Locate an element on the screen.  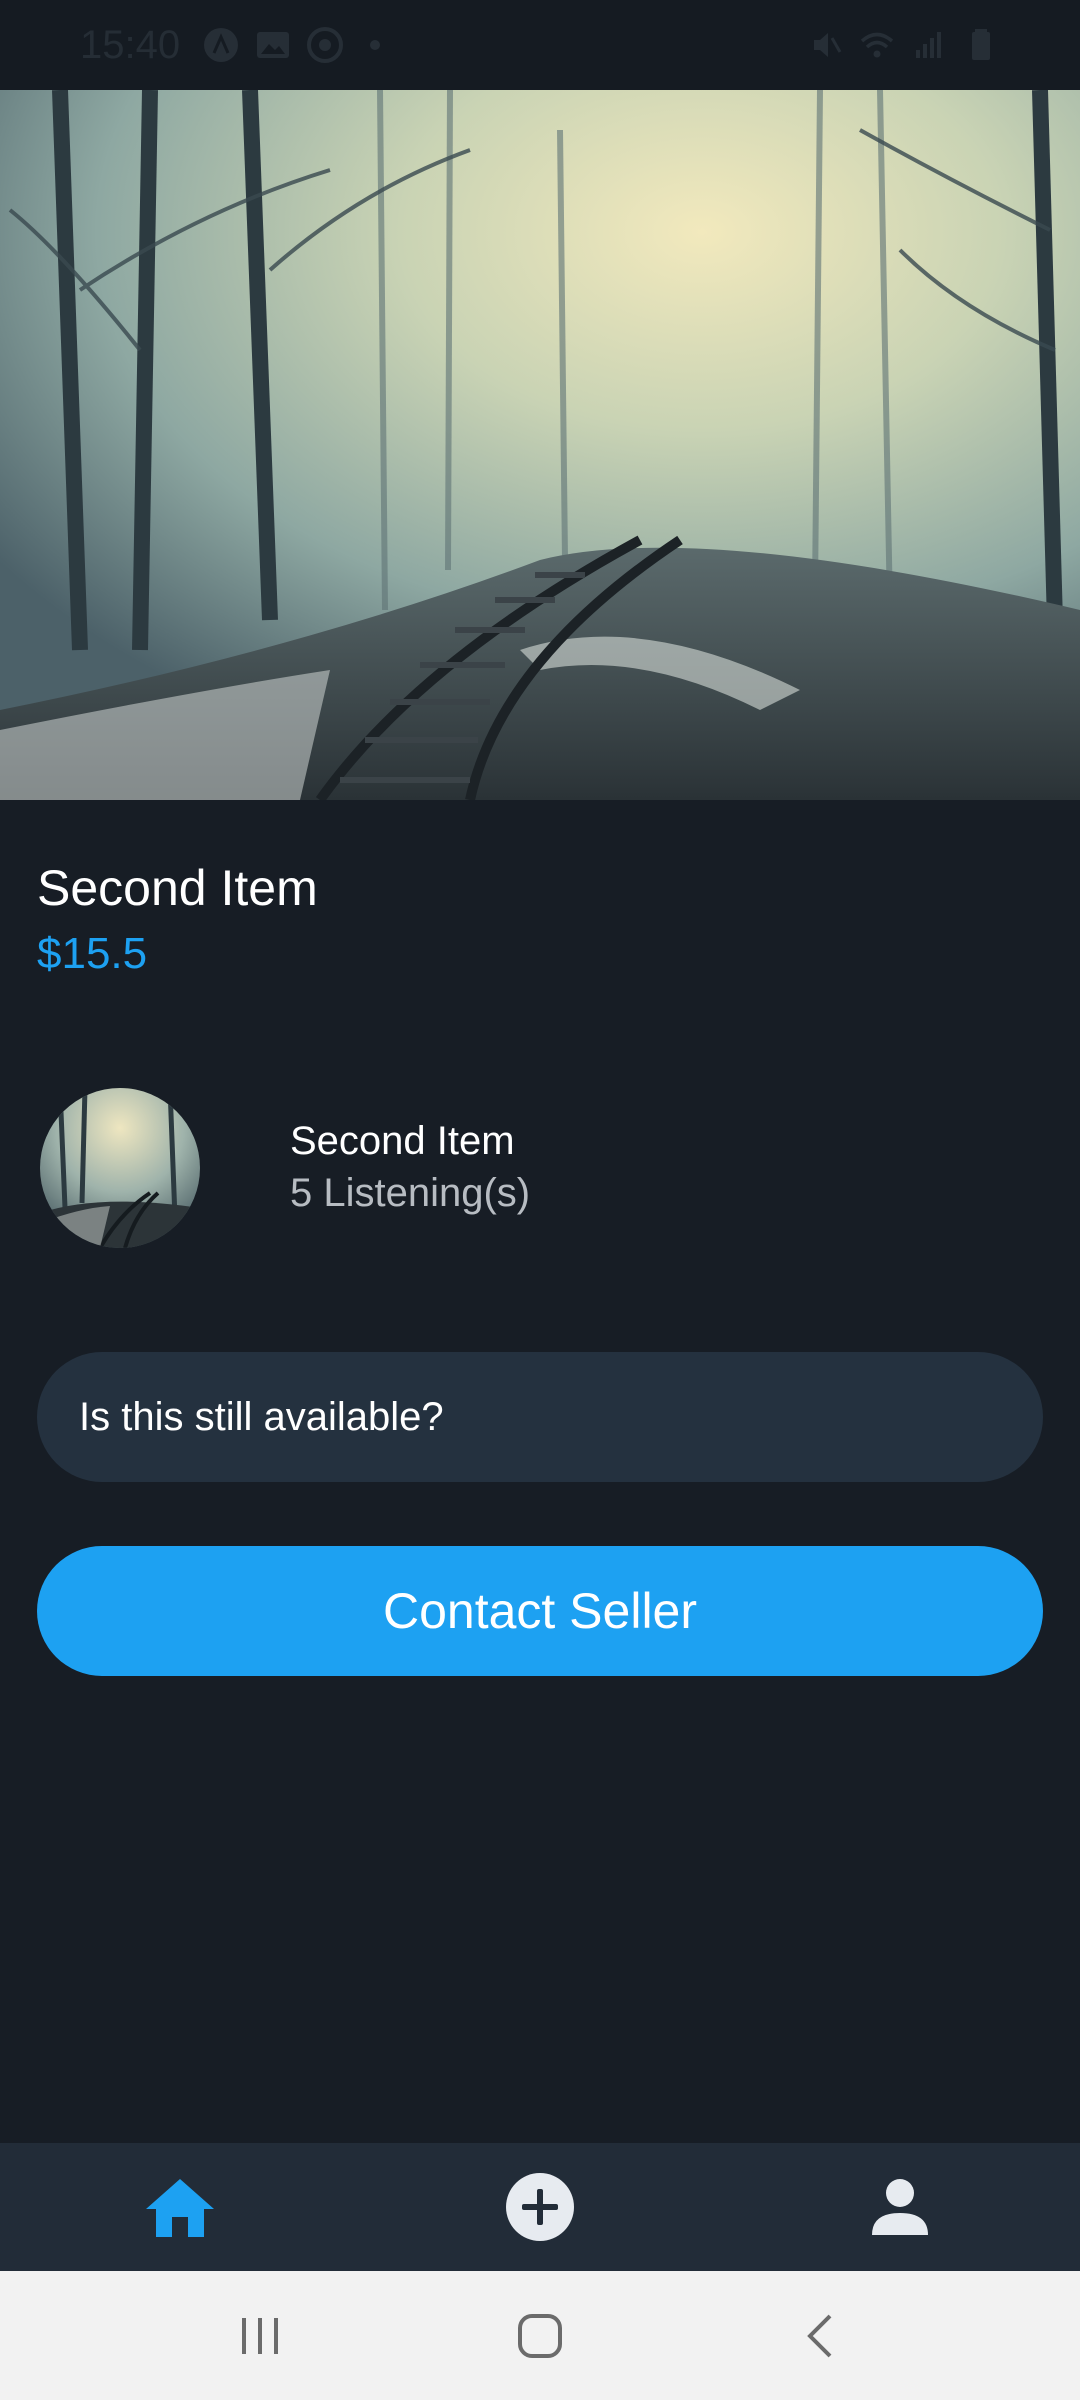
notification-dot is located at coordinates (375, 45).